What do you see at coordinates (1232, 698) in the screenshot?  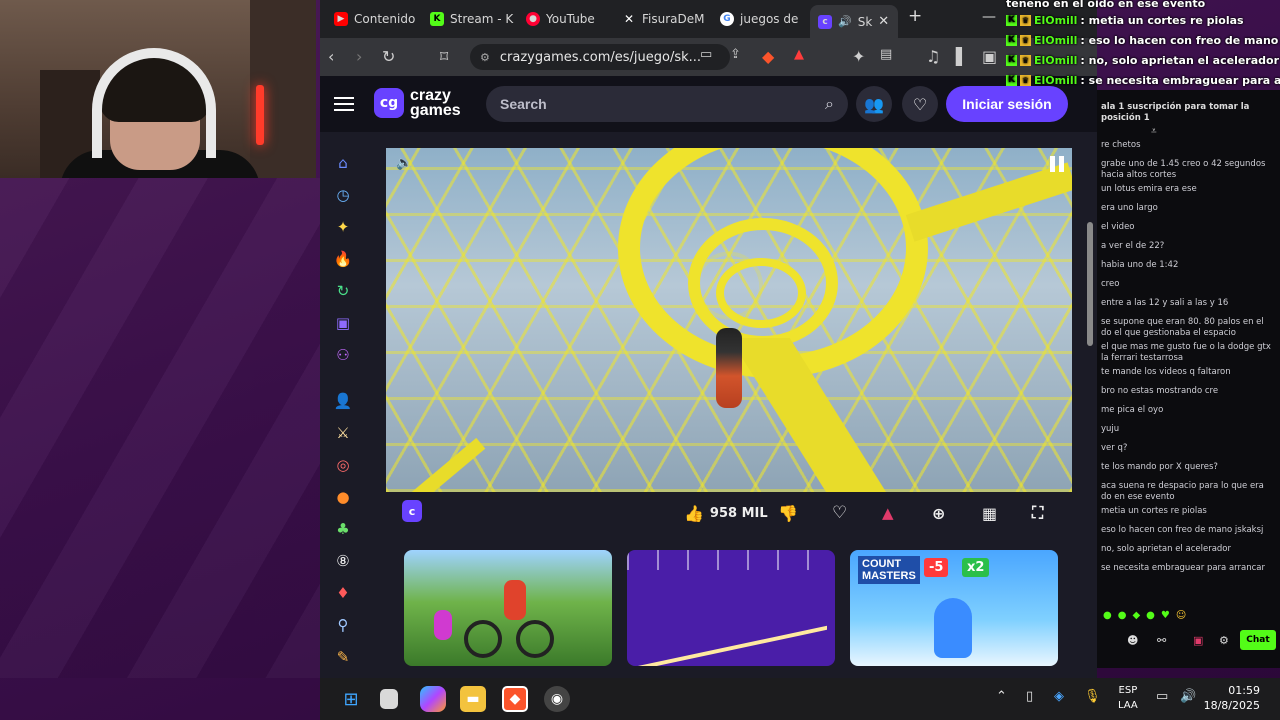 I see `system-clock: 01:59 18/8/2025` at bounding box center [1232, 698].